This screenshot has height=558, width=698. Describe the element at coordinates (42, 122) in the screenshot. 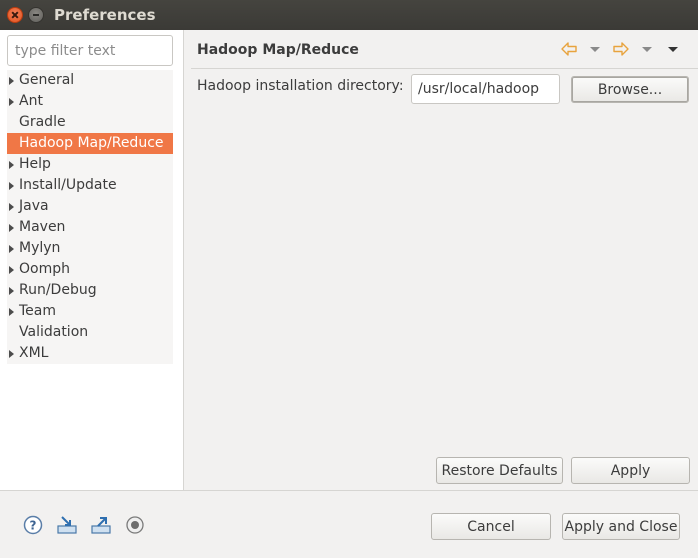

I see `sidebar-item-label: Gradle` at that location.